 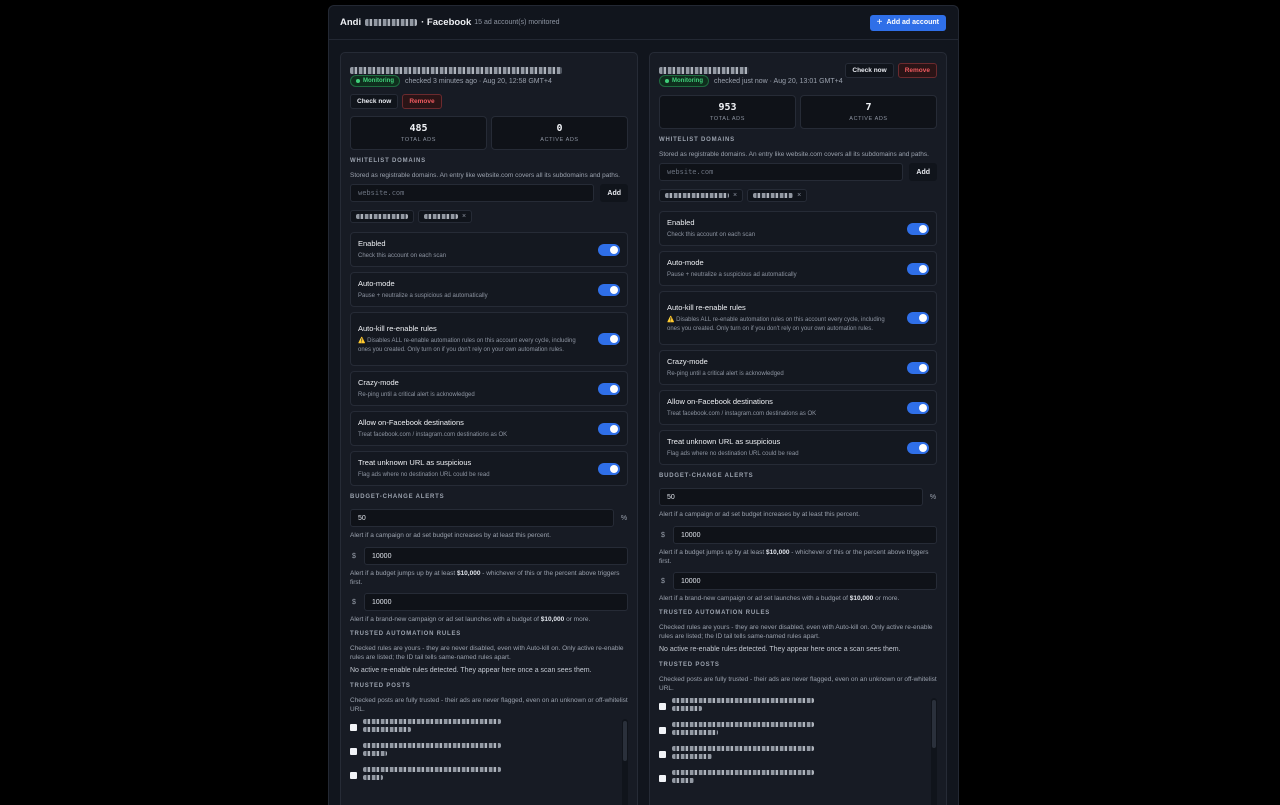 What do you see at coordinates (559, 133) in the screenshot?
I see `active-ads-stat: 0 ACTIVE ADS` at bounding box center [559, 133].